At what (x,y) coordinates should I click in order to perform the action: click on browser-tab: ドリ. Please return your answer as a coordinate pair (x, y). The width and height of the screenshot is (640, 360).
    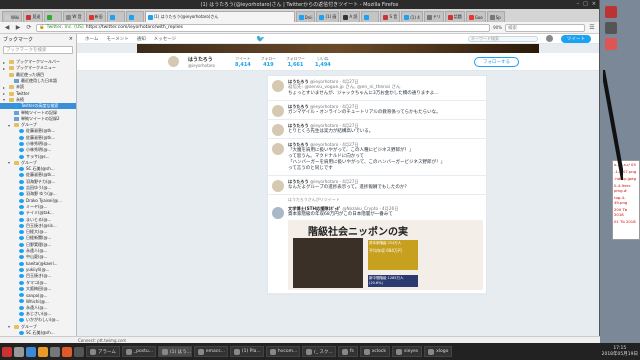
    Looking at the image, I should click on (433, 16).